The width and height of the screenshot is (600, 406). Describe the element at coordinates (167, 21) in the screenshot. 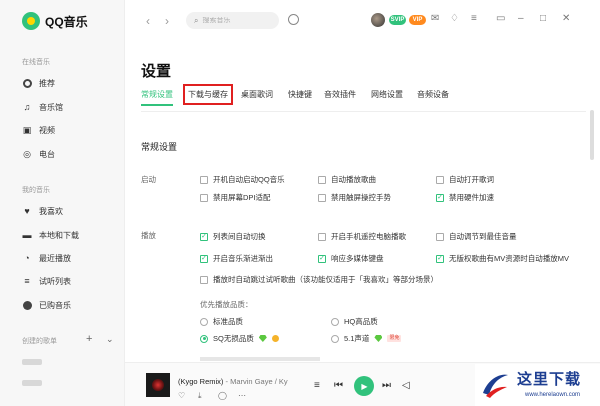

I see `forward-arrow-icon: ›` at that location.